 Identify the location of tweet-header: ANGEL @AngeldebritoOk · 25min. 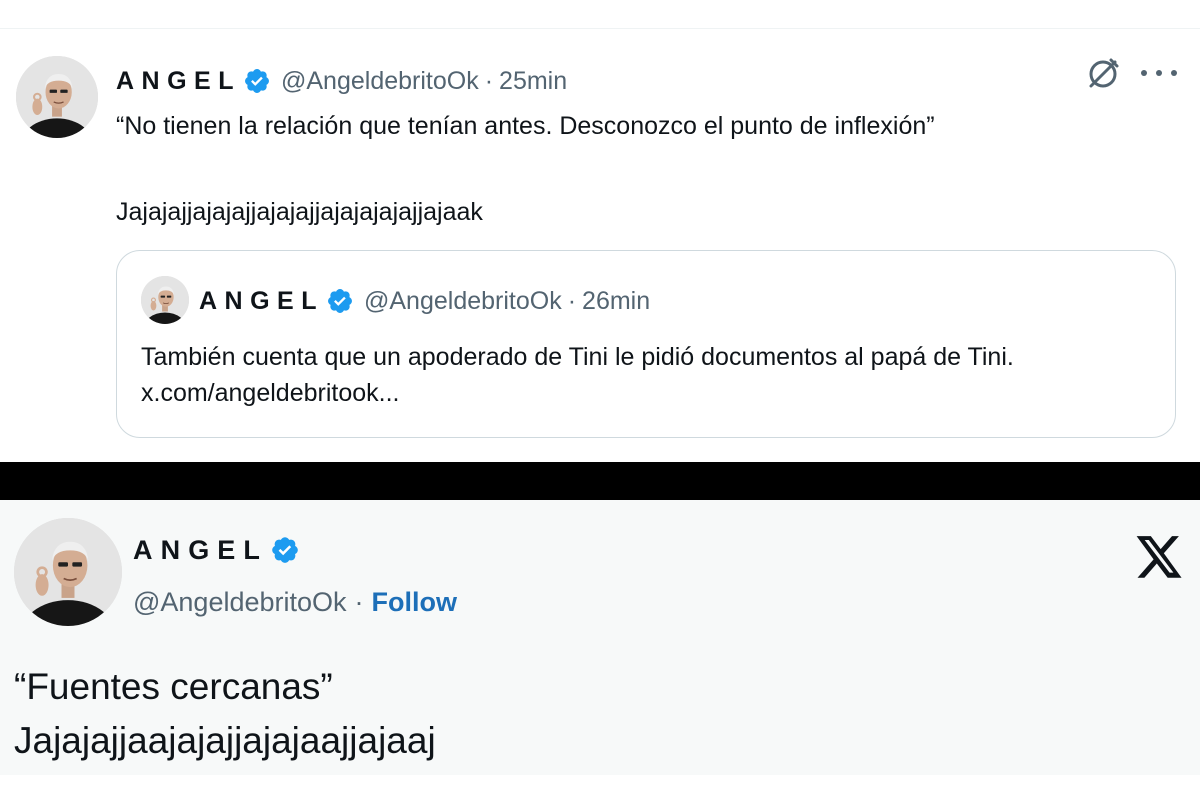
(341, 81).